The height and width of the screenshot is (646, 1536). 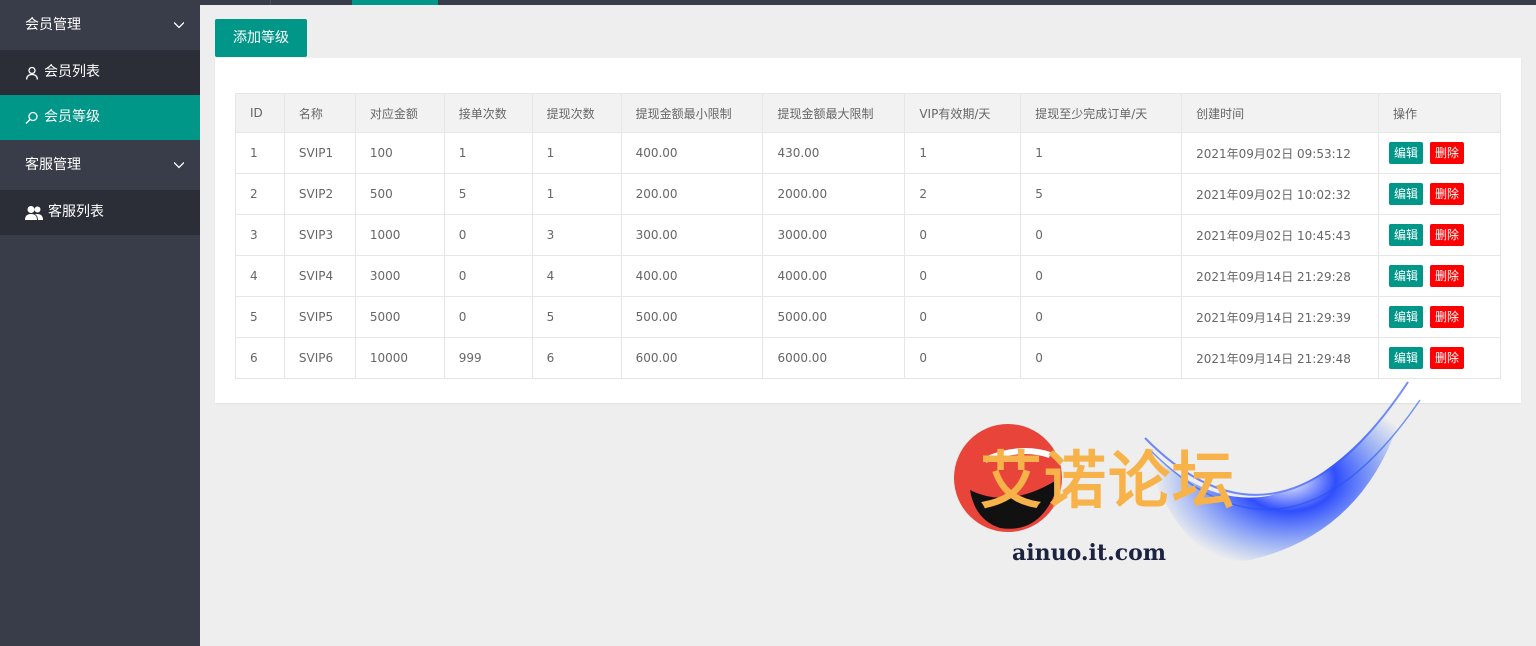 I want to click on nav-sub-service: 客服列表, so click(x=100, y=212).